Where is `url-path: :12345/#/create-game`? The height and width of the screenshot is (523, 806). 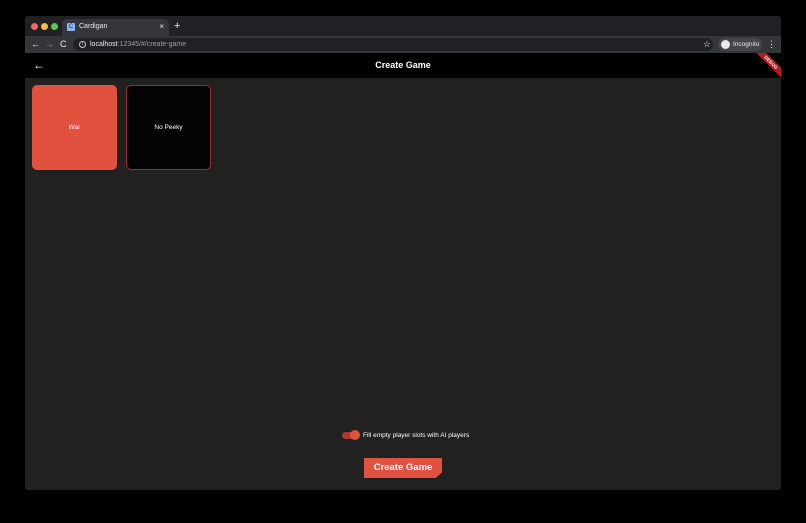 url-path: :12345/#/create-game is located at coordinates (152, 44).